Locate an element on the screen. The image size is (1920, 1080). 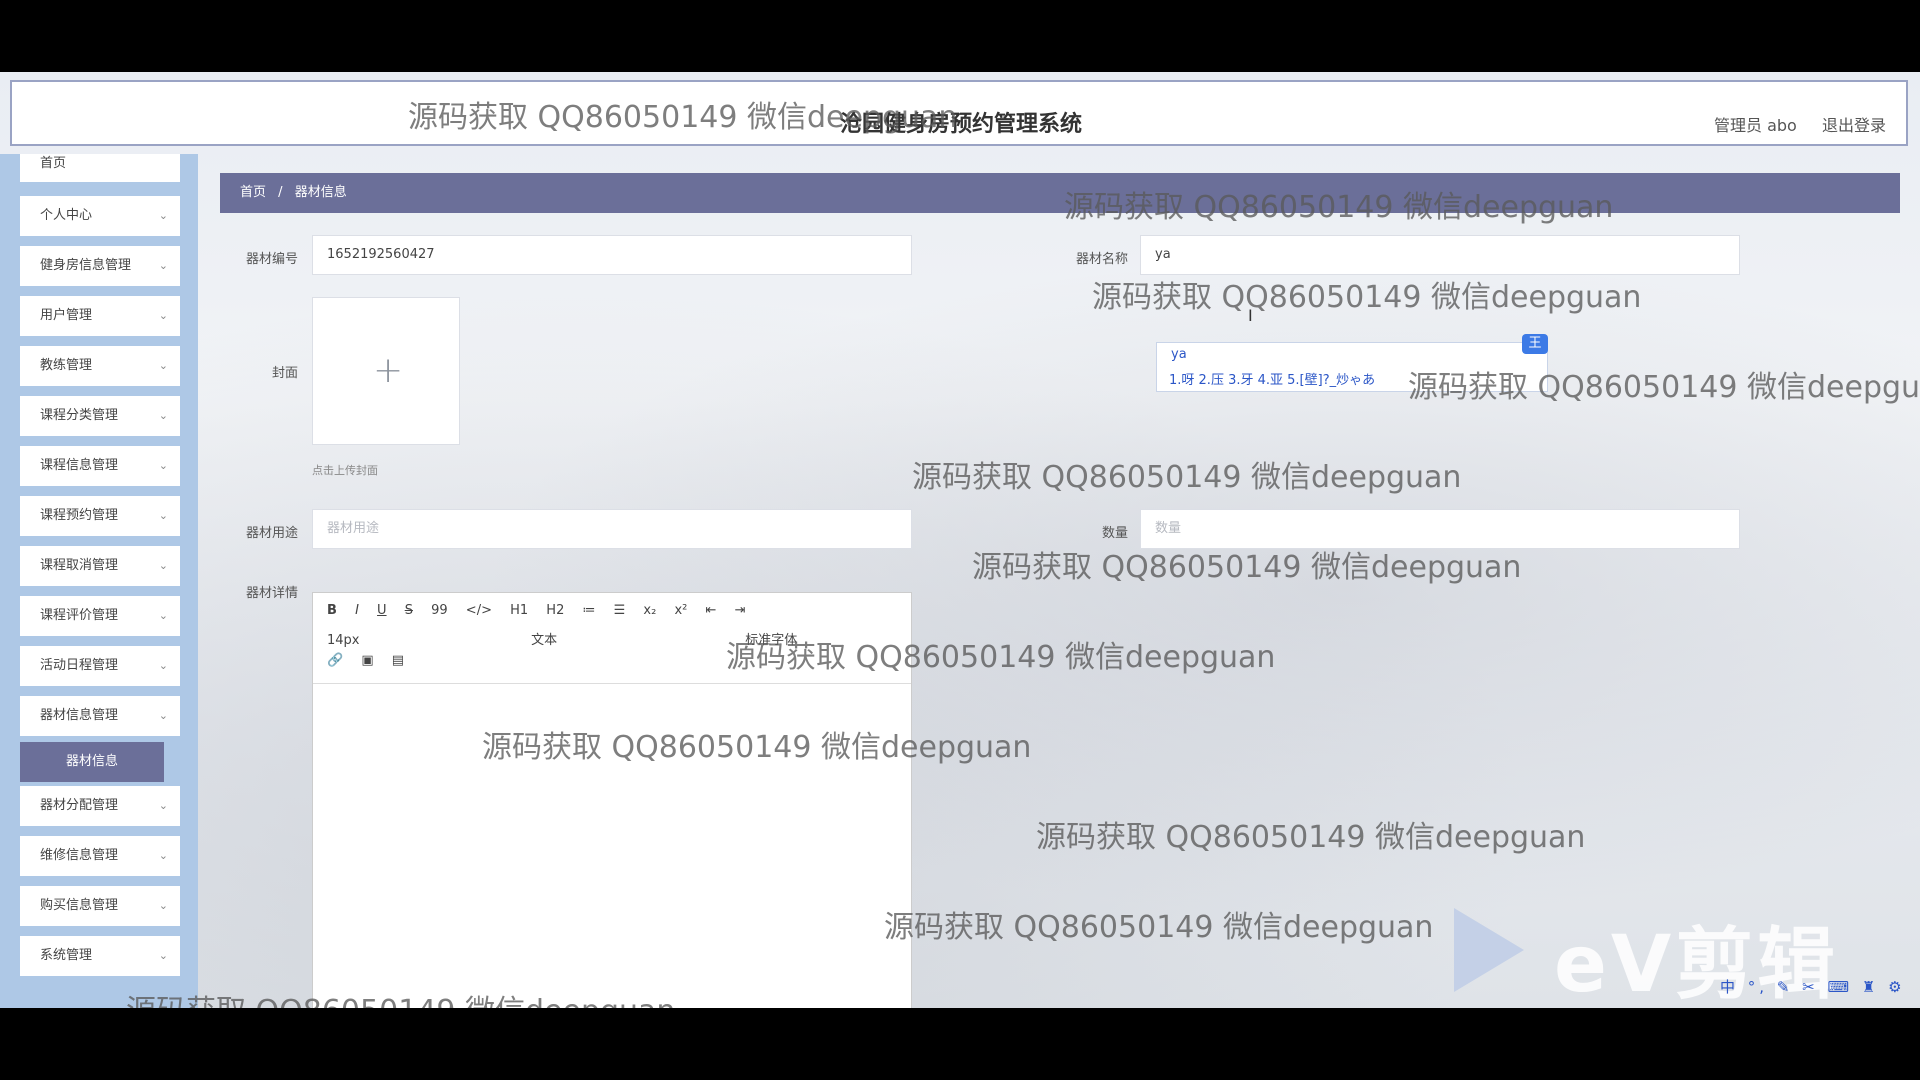
ordered-list-button: ≔ is located at coordinates (588, 610).